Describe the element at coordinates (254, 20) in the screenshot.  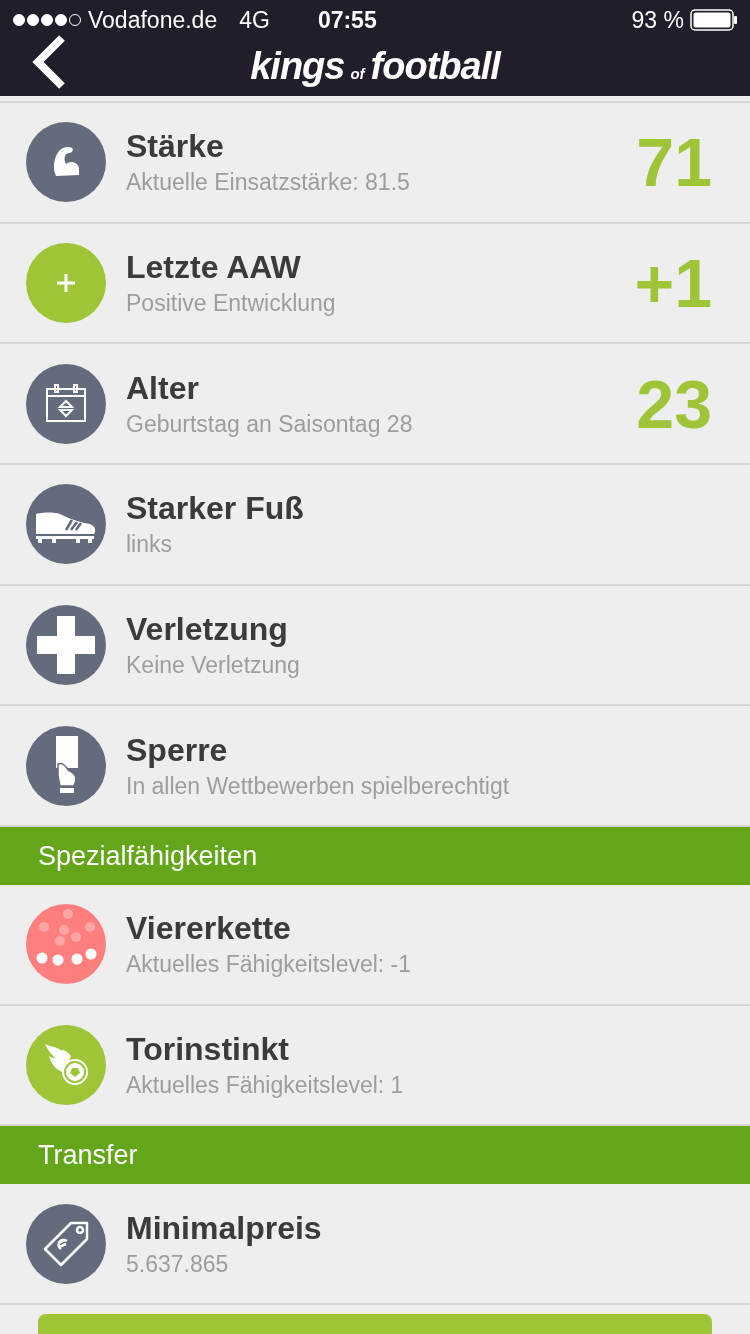
I see `network-type: 4G` at that location.